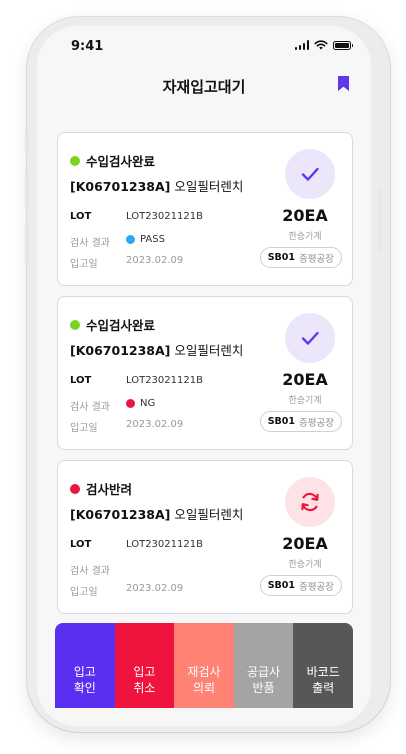  I want to click on status-label: 검사반려, so click(109, 489).